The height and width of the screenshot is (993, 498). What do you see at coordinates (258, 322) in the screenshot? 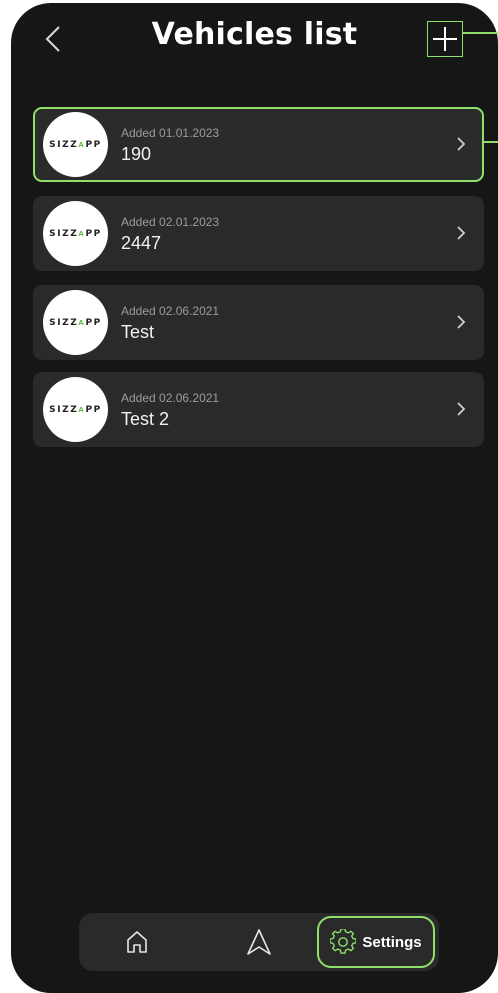
I see `vehicle-item: SIZZAPP Added 02.06.2021 Test` at bounding box center [258, 322].